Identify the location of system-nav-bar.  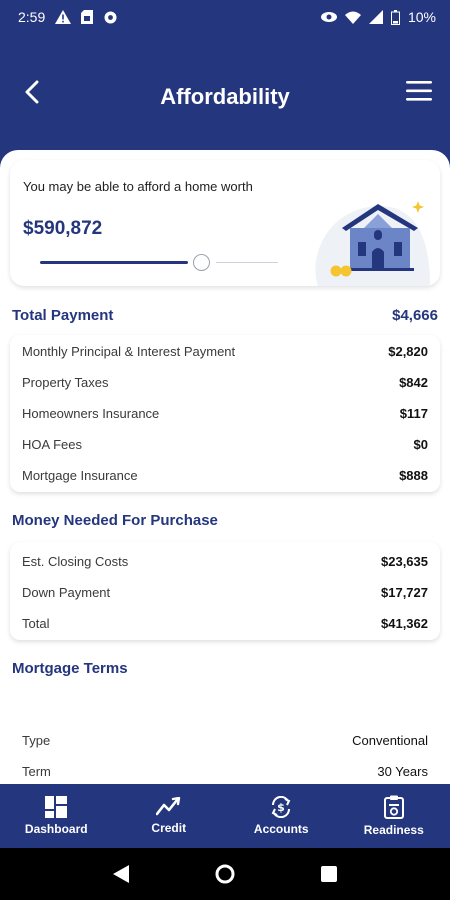
(225, 874).